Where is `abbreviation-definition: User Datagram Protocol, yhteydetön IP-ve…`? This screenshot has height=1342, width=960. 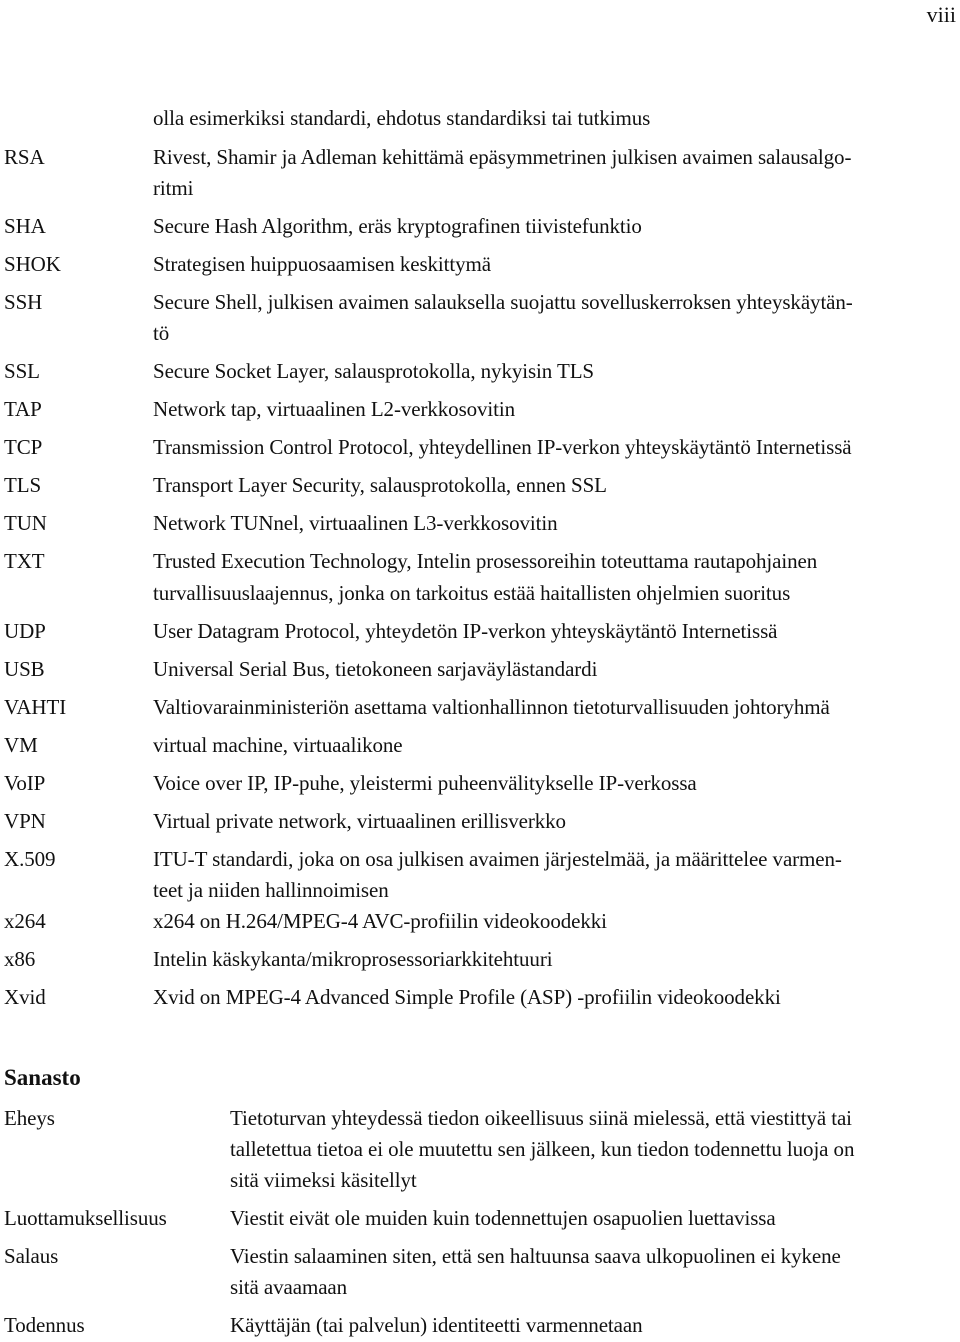
abbreviation-definition: User Datagram Protocol, yhteydetön IP-ve… is located at coordinates (465, 631).